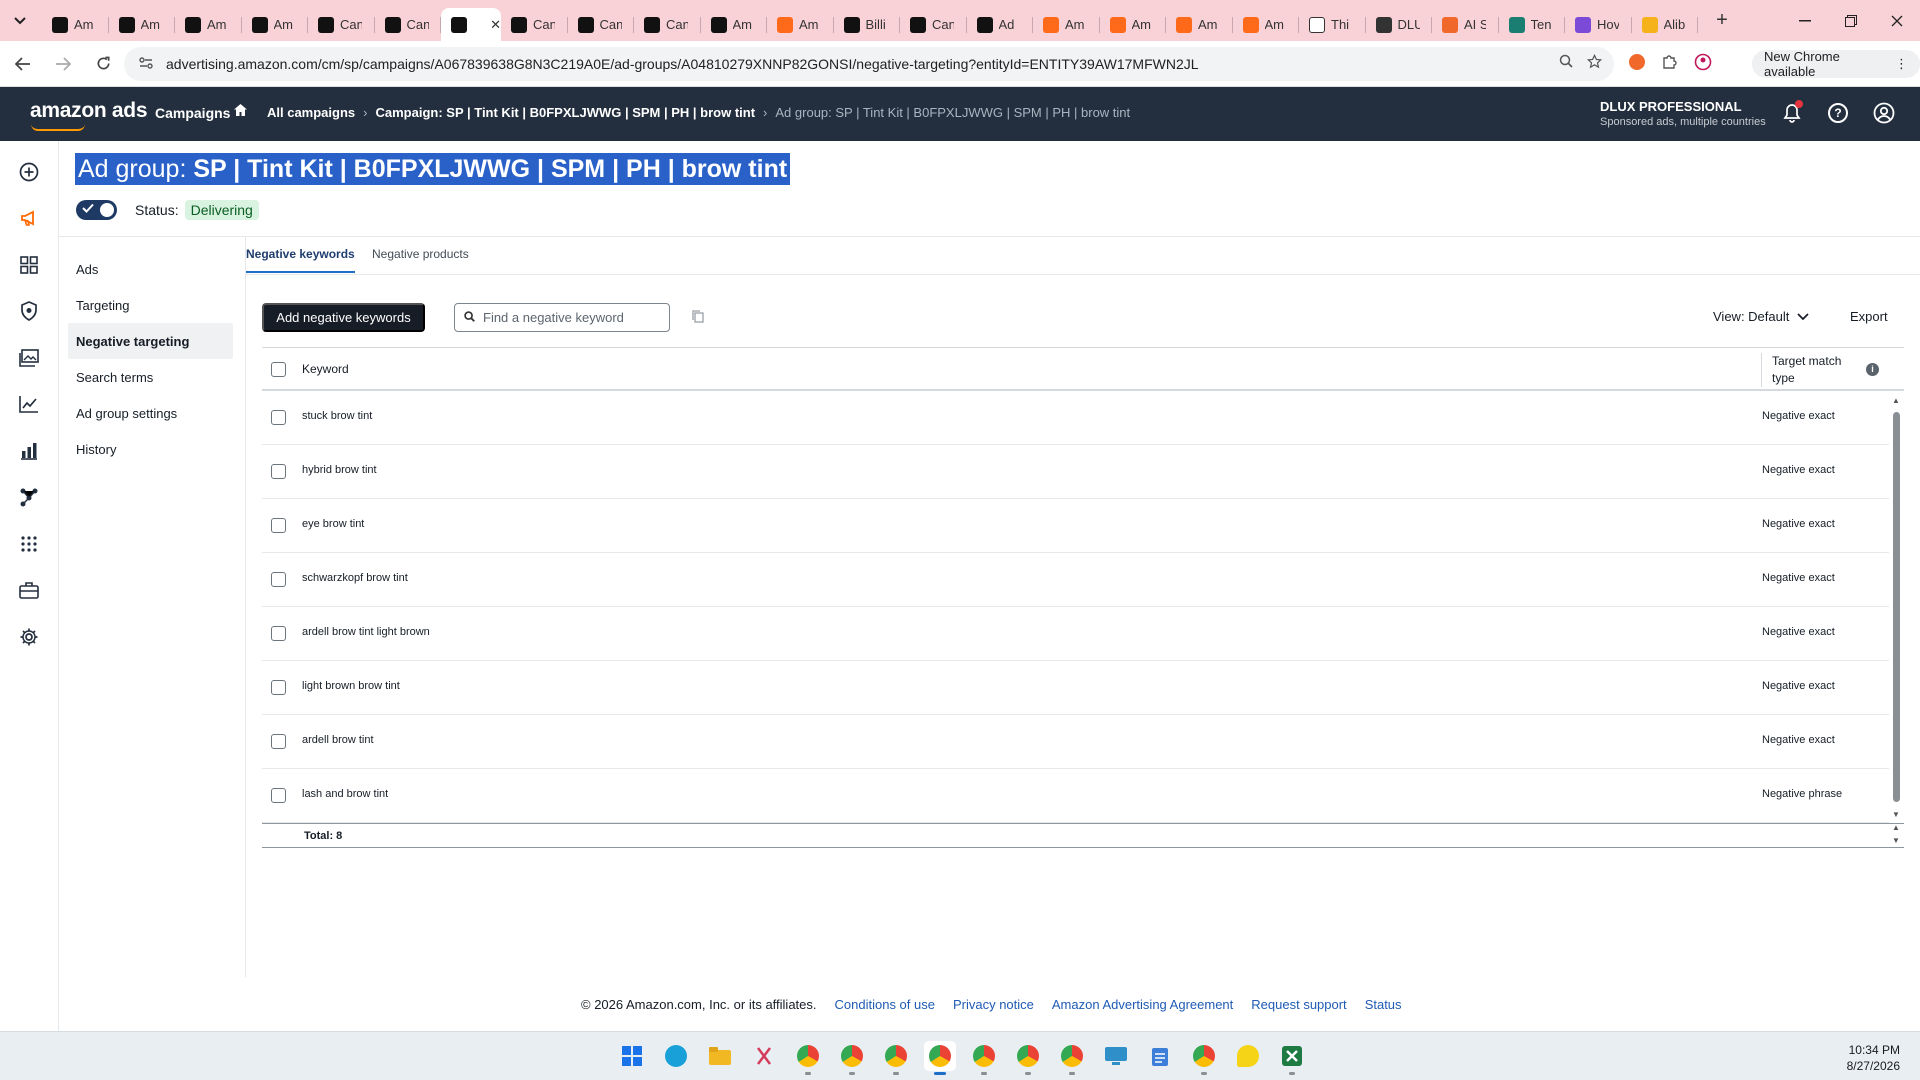 The image size is (1920, 1080). What do you see at coordinates (1298, 1004) in the screenshot?
I see `footer-link-request-support: Request support` at bounding box center [1298, 1004].